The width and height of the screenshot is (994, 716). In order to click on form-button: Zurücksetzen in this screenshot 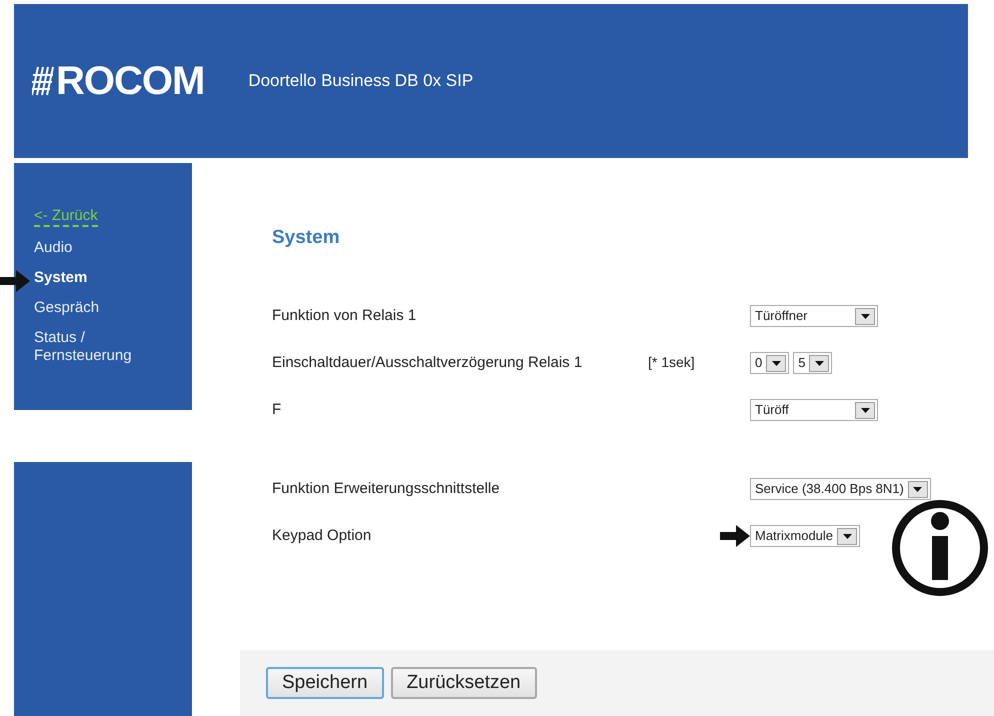, I will do `click(463, 683)`.